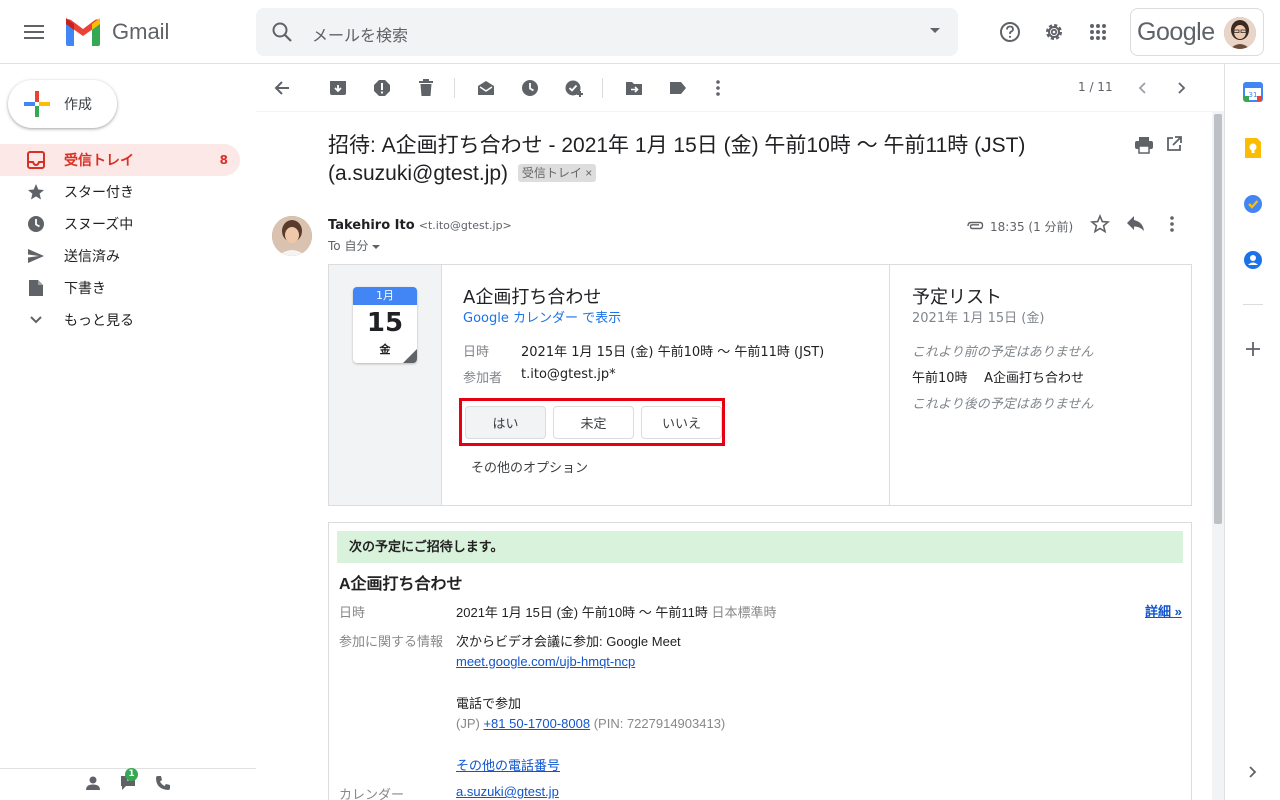 The width and height of the screenshot is (1280, 800). What do you see at coordinates (420, 225) in the screenshot?
I see `sender-info: Takehiro Ito <t.ito@gtest.jp>` at bounding box center [420, 225].